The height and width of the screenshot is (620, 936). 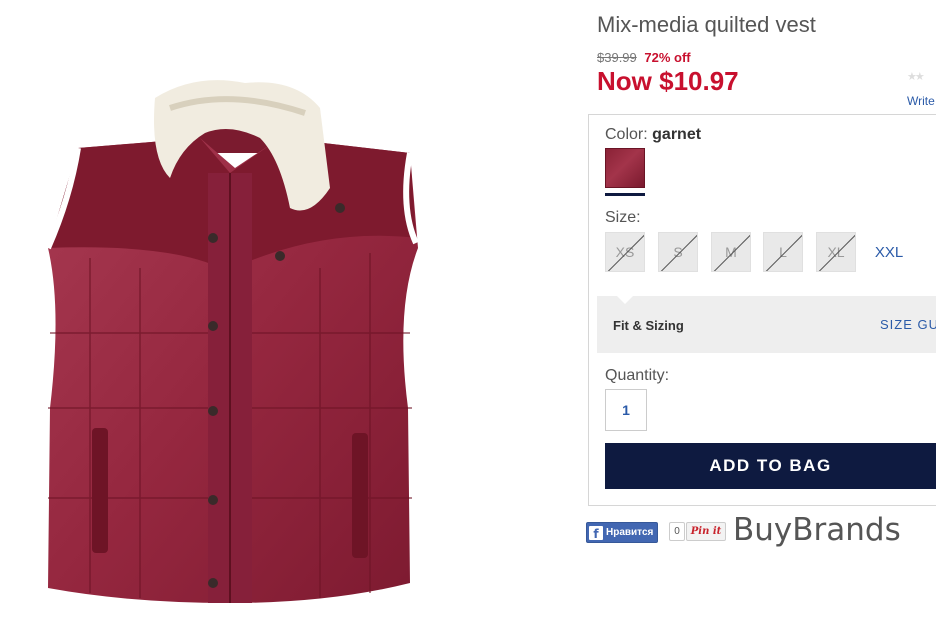 What do you see at coordinates (677, 134) in the screenshot?
I see `selected-color-name: garnet` at bounding box center [677, 134].